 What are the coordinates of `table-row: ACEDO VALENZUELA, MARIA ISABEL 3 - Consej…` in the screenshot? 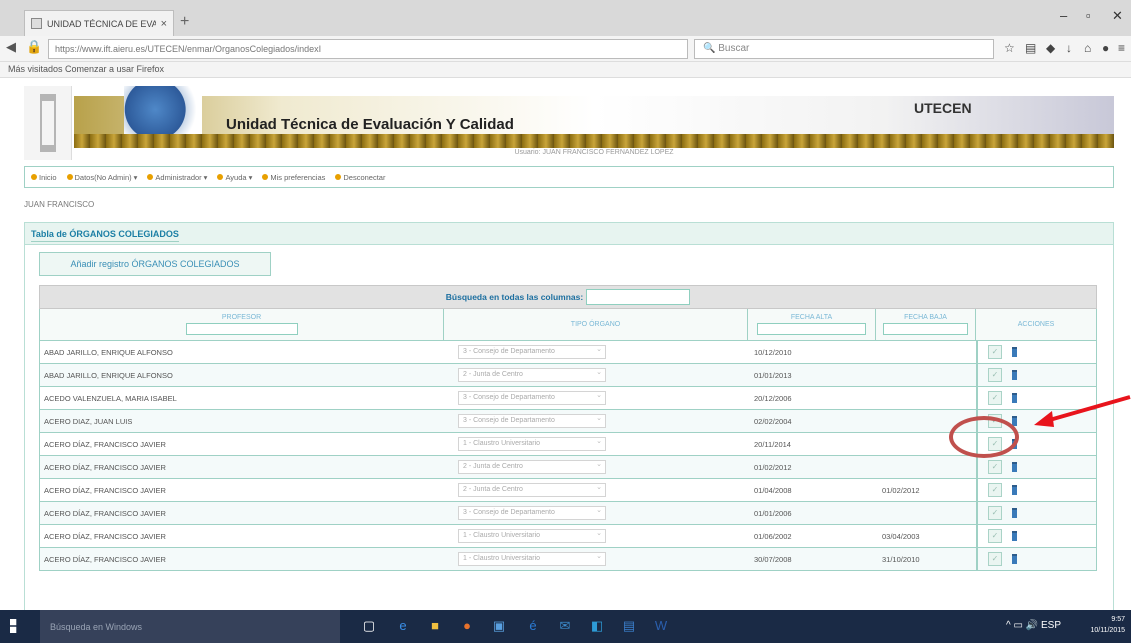 It's located at (568, 398).